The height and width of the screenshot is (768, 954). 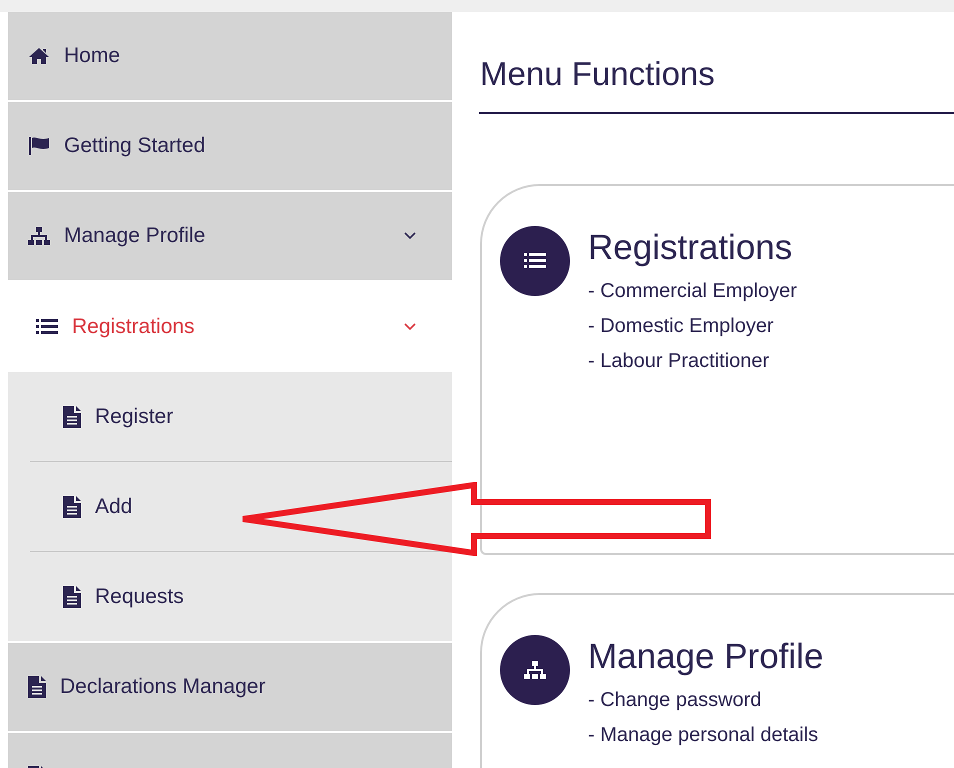 I want to click on sidebar-item: Home, so click(x=230, y=56).